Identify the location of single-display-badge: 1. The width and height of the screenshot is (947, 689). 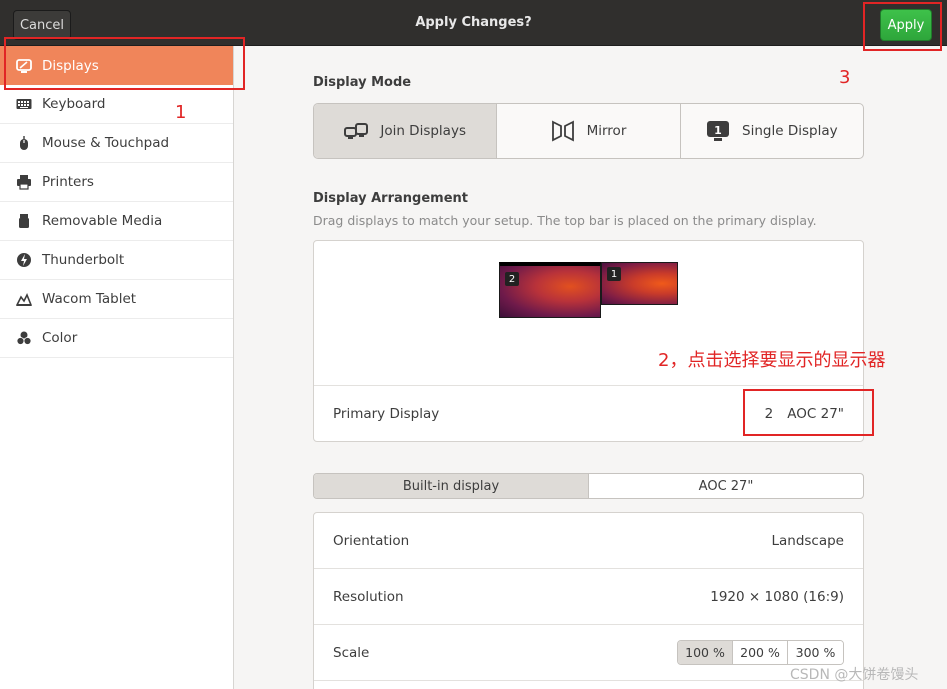
(718, 130).